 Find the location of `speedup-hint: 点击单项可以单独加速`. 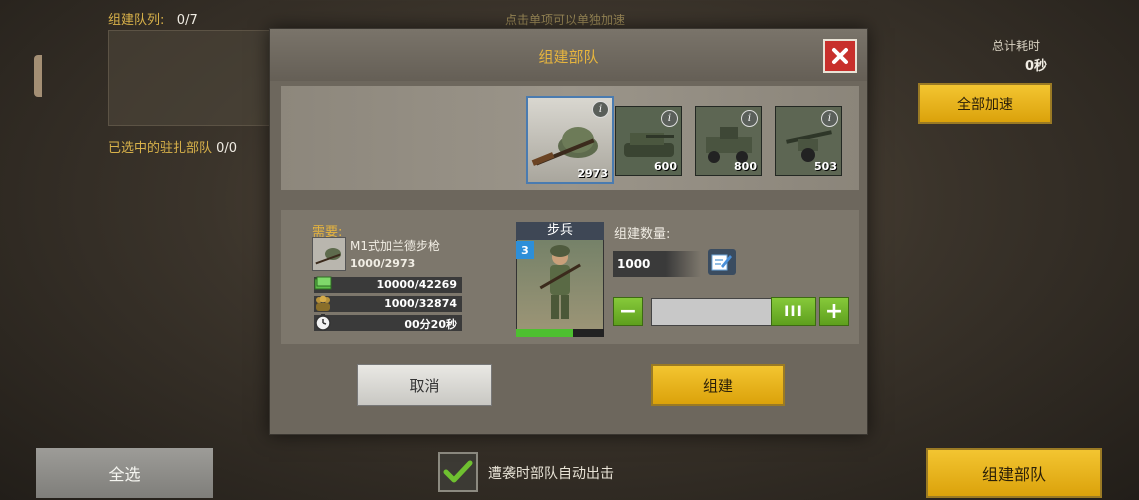

speedup-hint: 点击单项可以单独加速 is located at coordinates (565, 20).